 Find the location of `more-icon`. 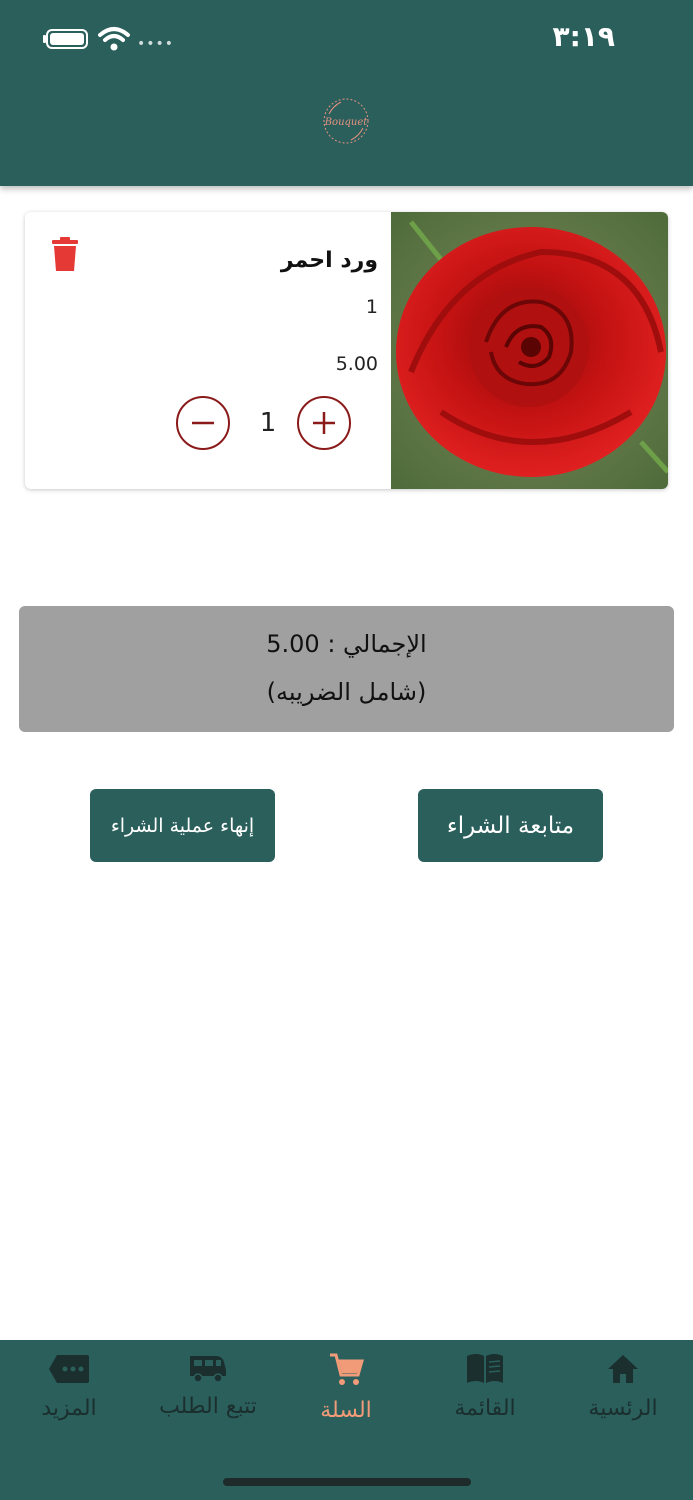

more-icon is located at coordinates (69, 1369).